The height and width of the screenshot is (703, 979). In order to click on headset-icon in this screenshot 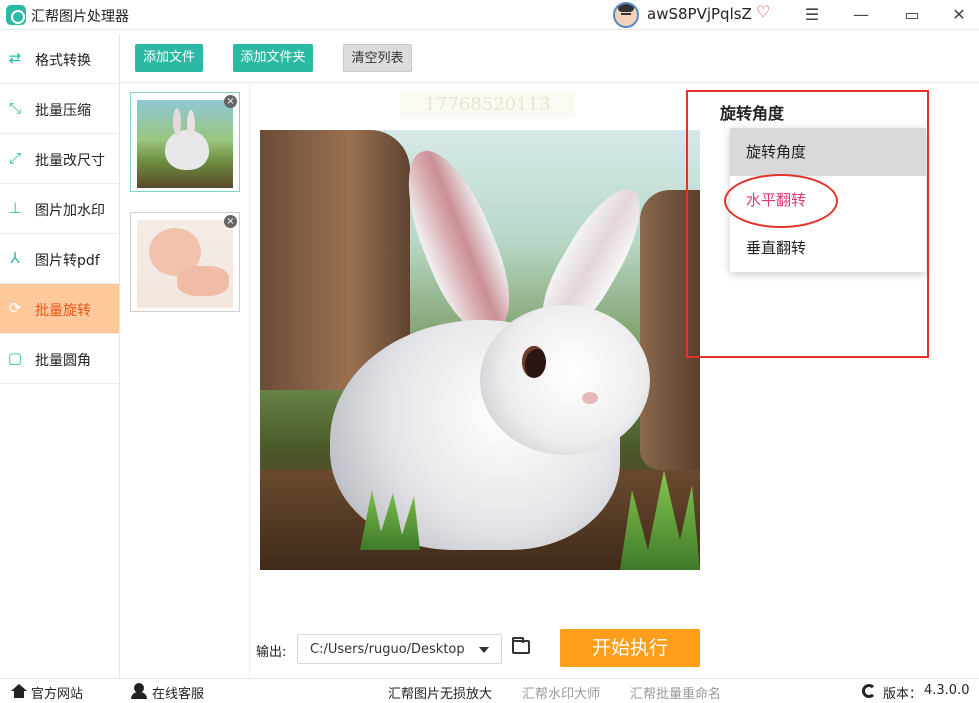, I will do `click(139, 691)`.